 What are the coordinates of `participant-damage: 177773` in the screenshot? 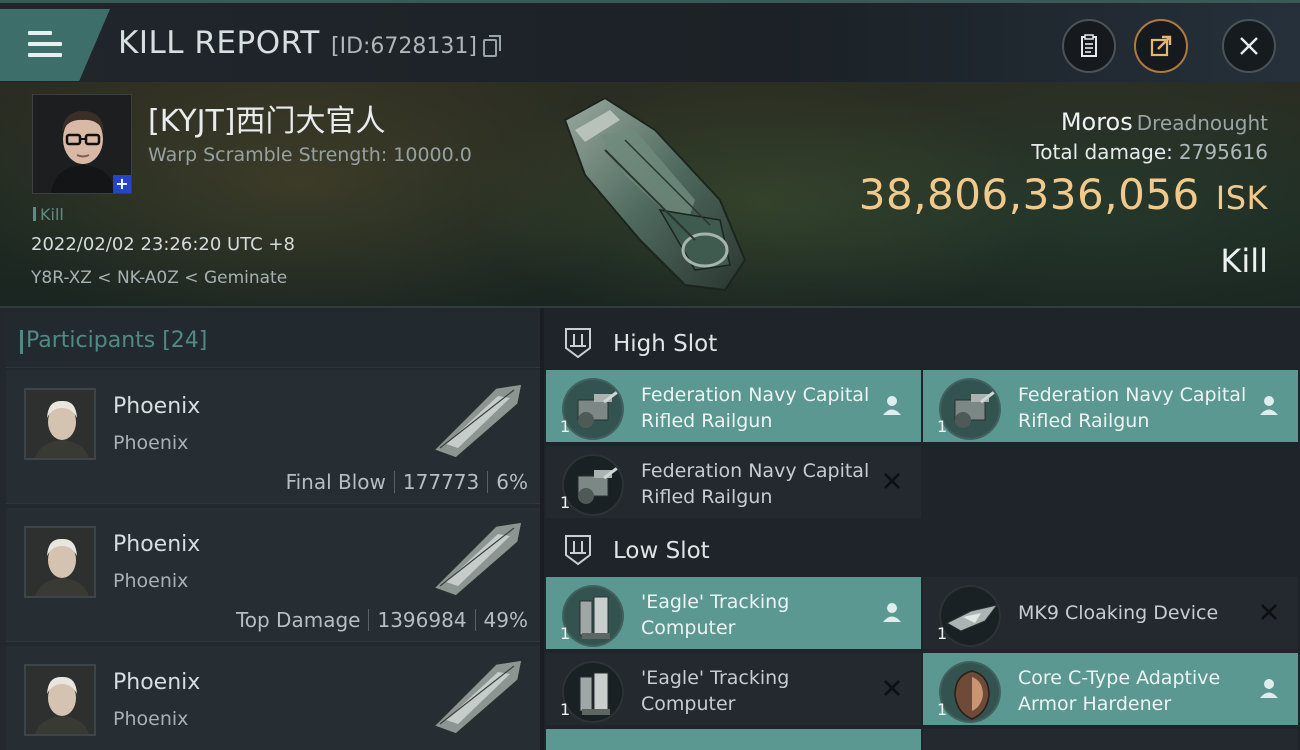 It's located at (441, 482).